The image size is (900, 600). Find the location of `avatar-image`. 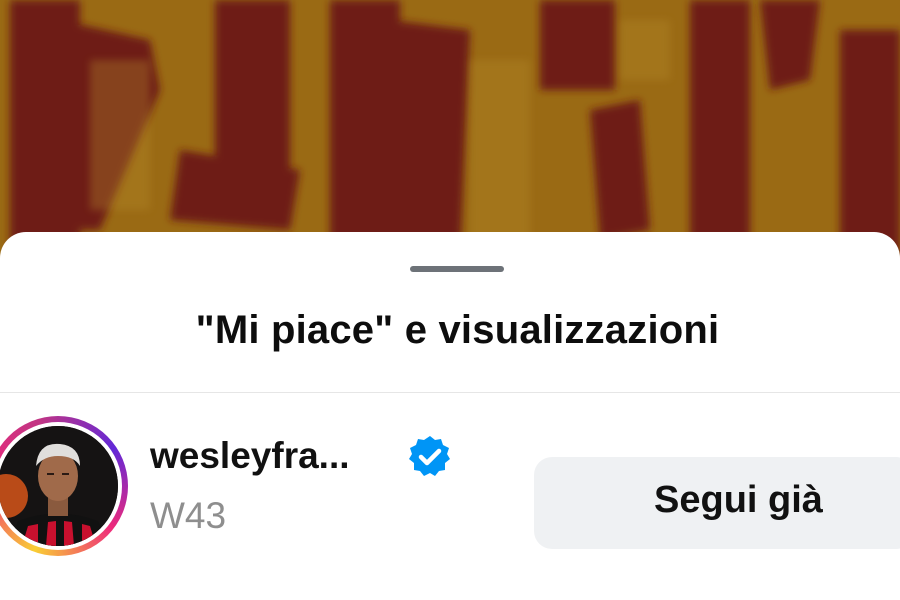

avatar-image is located at coordinates (59, 486).